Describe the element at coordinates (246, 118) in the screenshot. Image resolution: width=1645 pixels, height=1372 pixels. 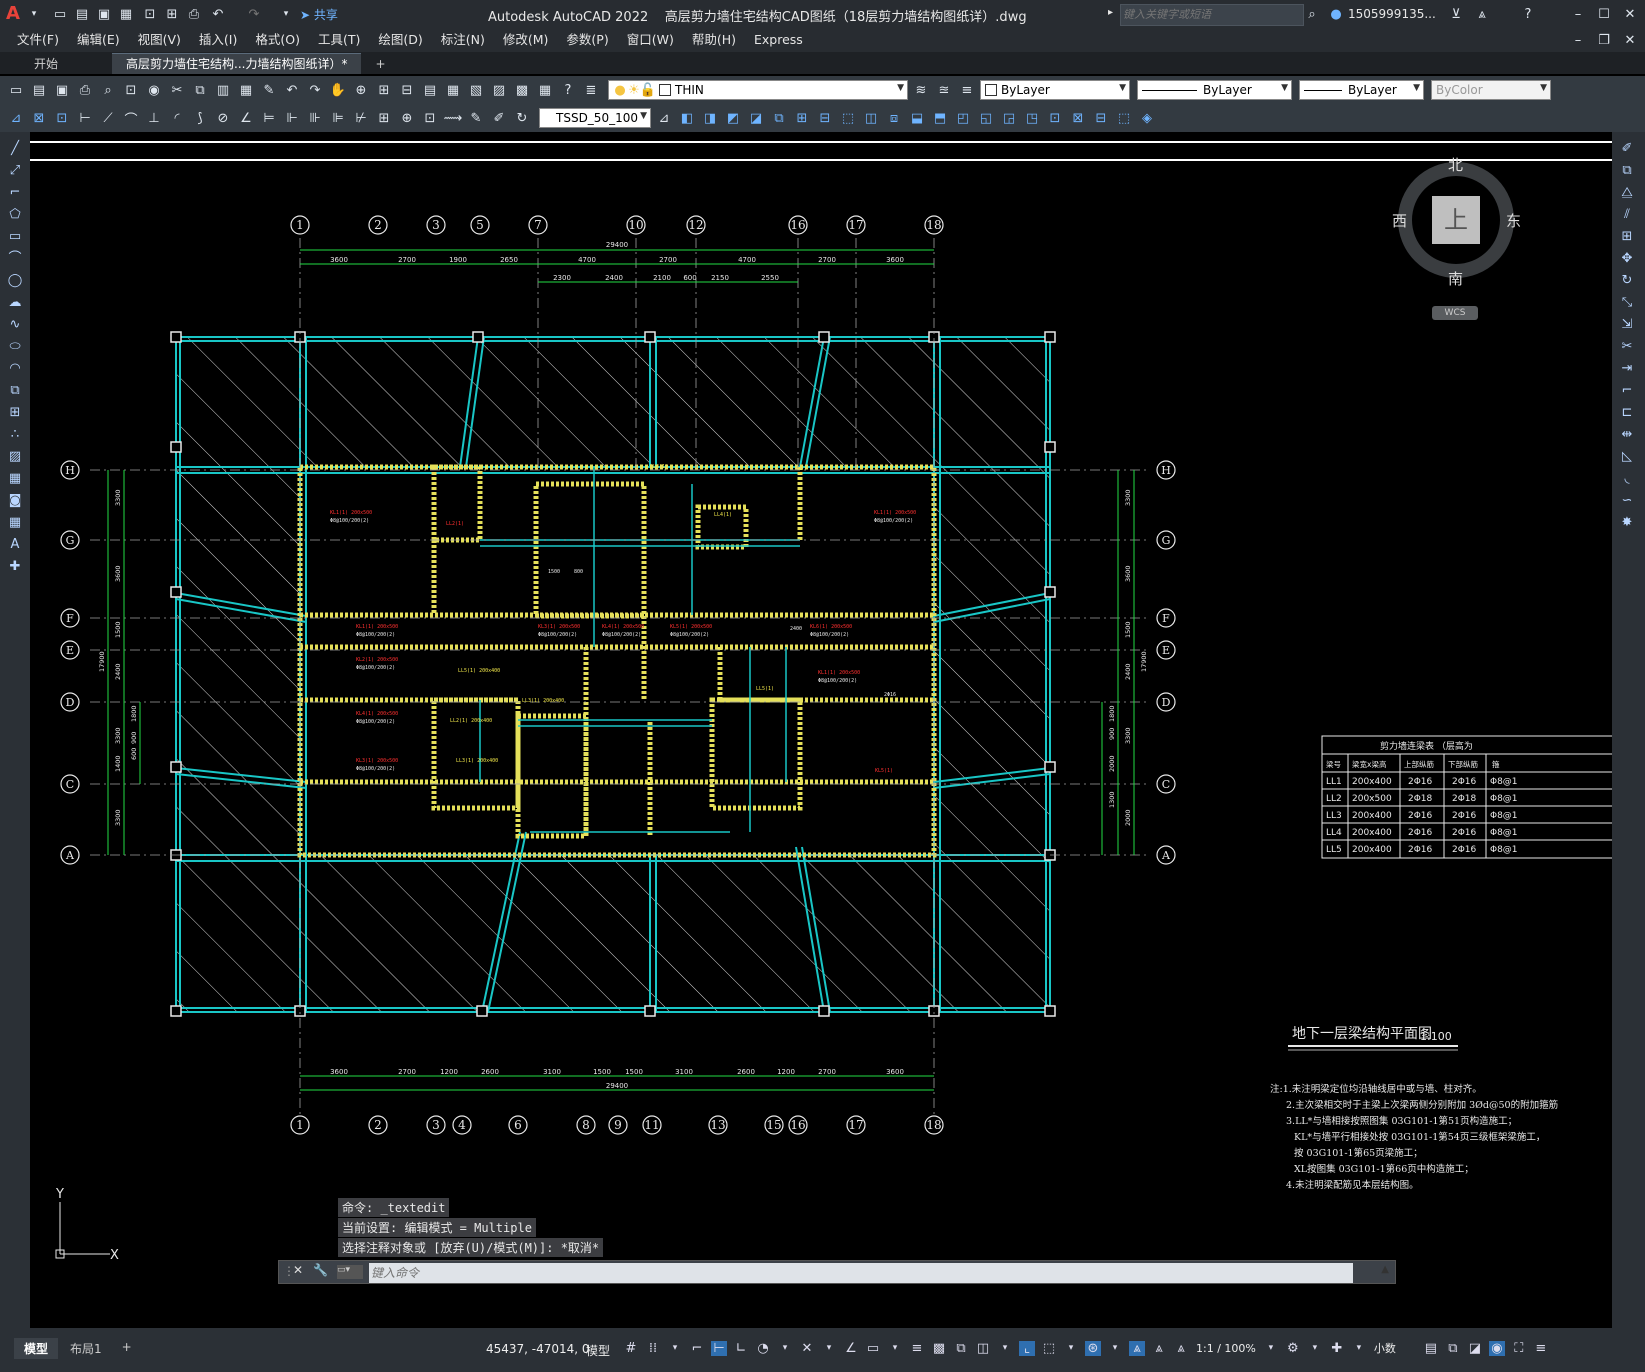
I see `angular-dim-icon: ∠` at that location.